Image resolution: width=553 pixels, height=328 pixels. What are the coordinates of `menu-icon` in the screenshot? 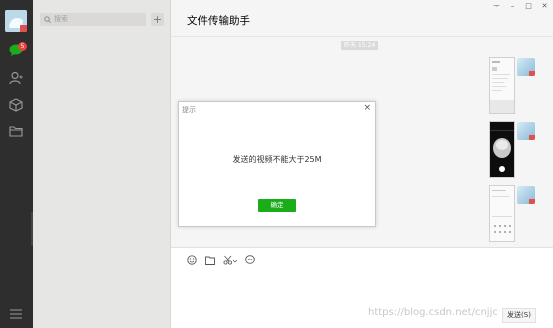 It's located at (16, 314).